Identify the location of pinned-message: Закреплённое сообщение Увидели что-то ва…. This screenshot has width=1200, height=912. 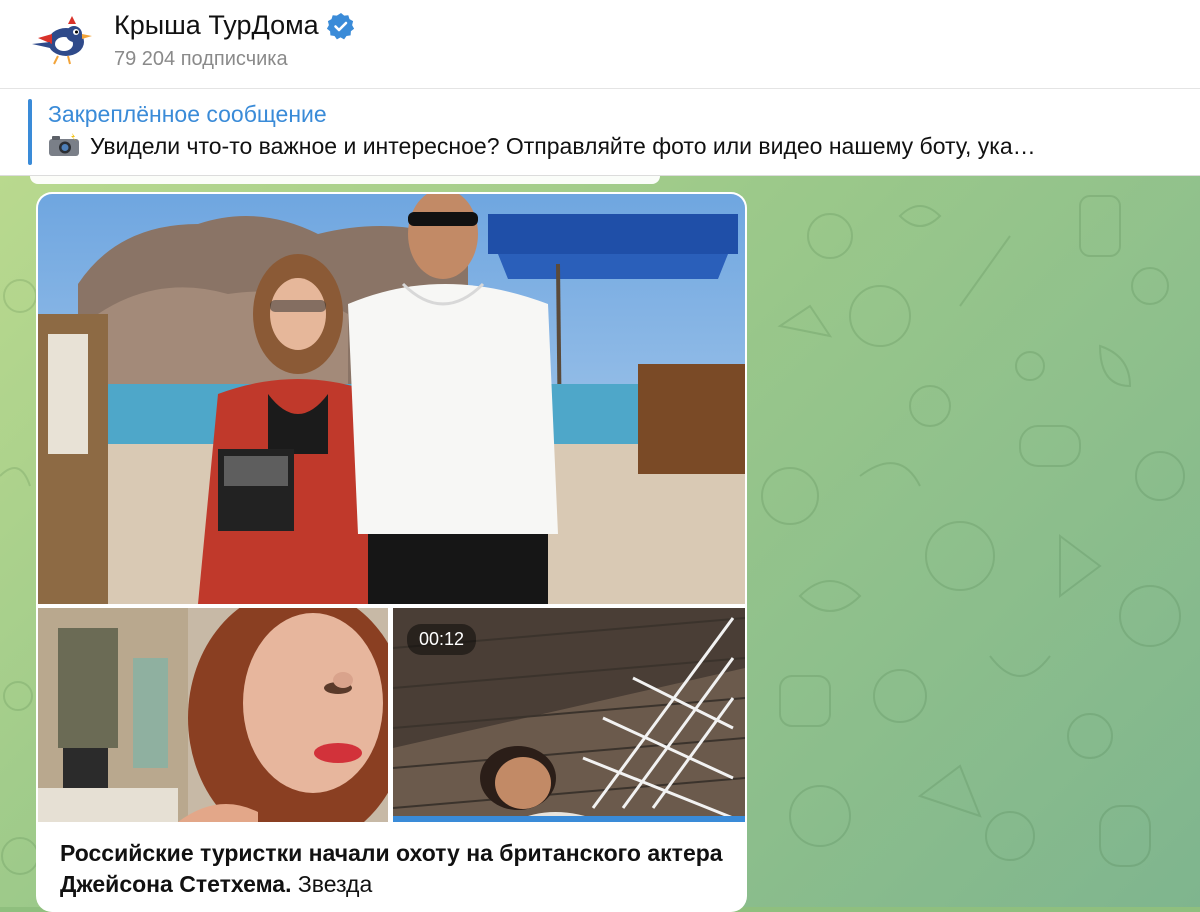
(600, 132).